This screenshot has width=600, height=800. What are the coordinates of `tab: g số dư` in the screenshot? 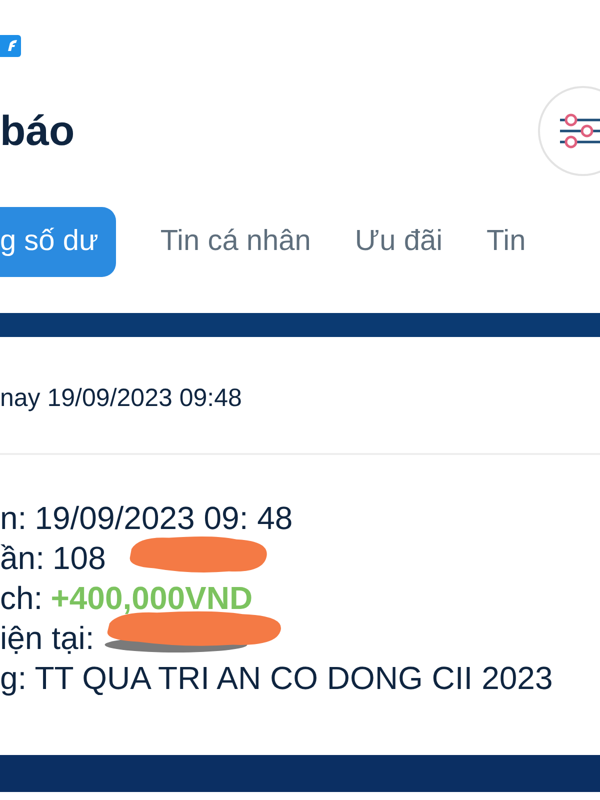 It's located at (58, 242).